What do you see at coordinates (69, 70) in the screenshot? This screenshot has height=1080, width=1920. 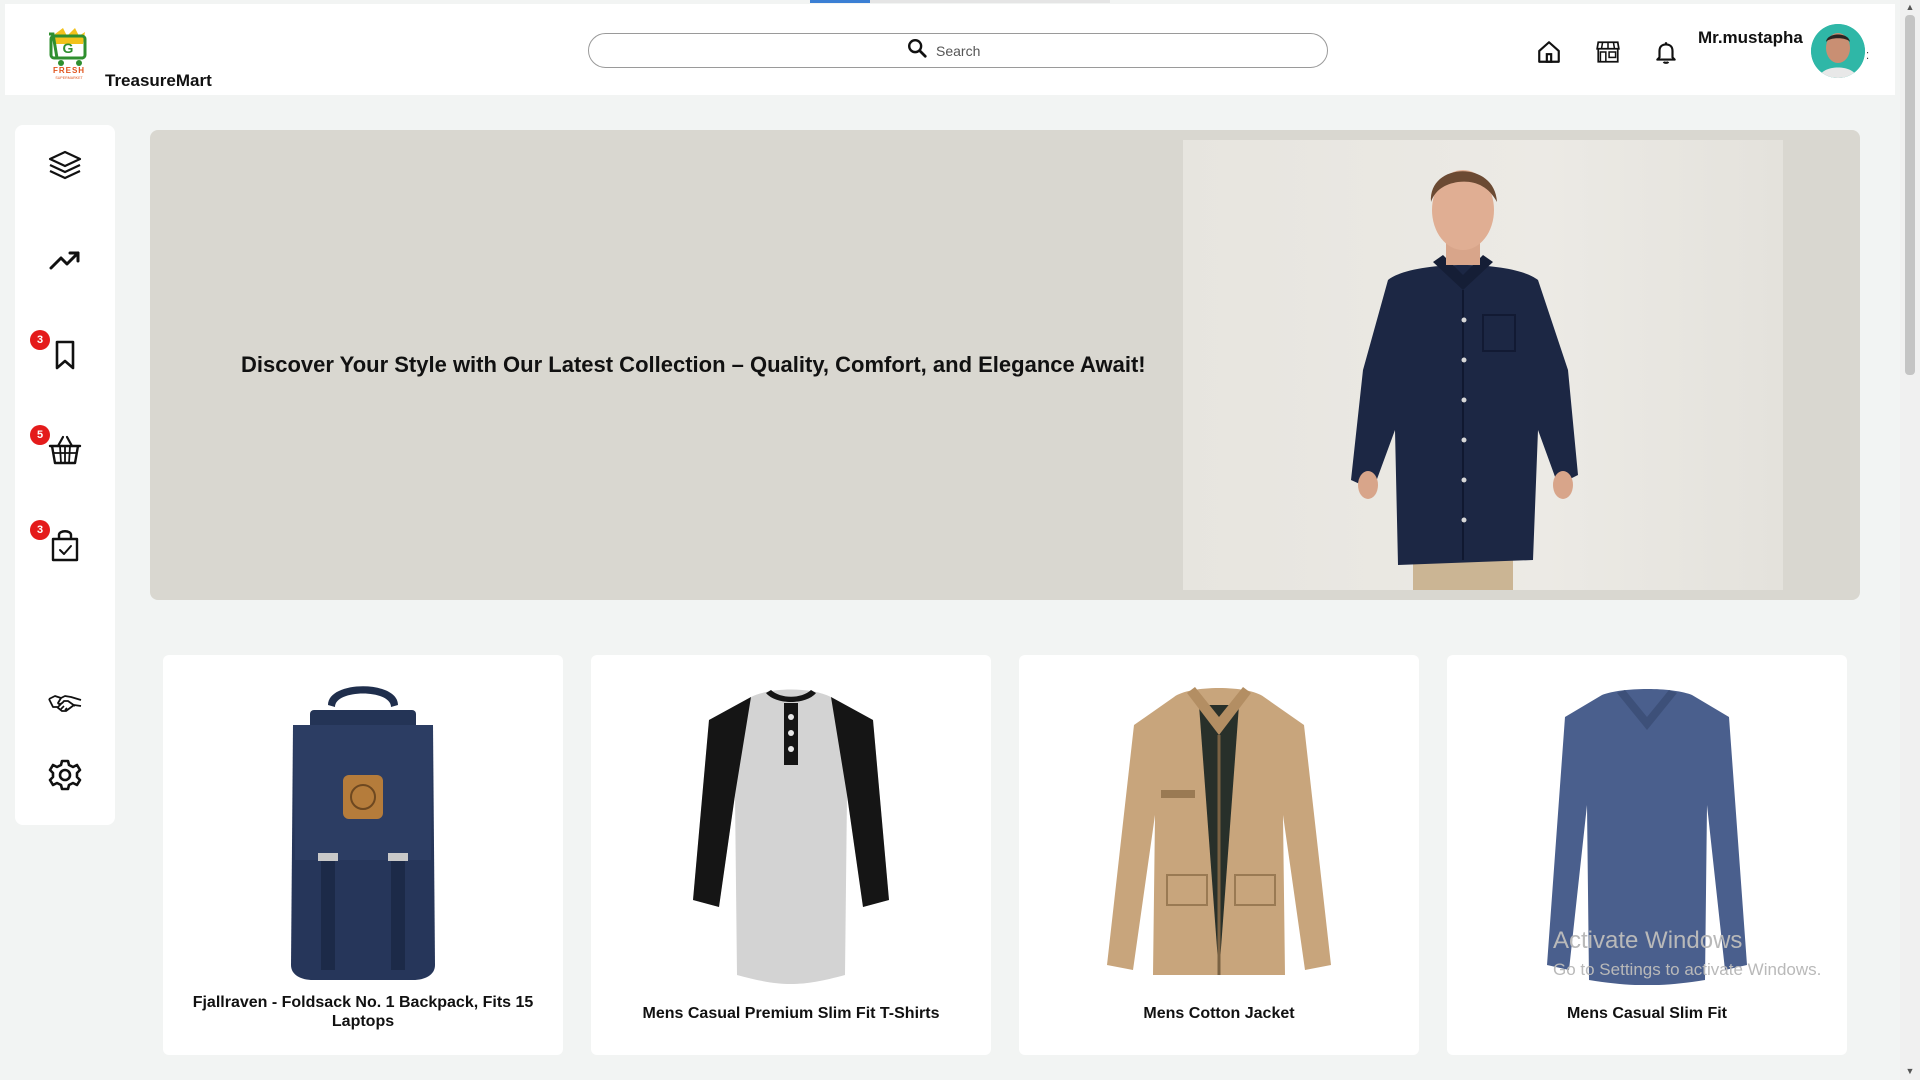 I see `logo-text: FRESH` at bounding box center [69, 70].